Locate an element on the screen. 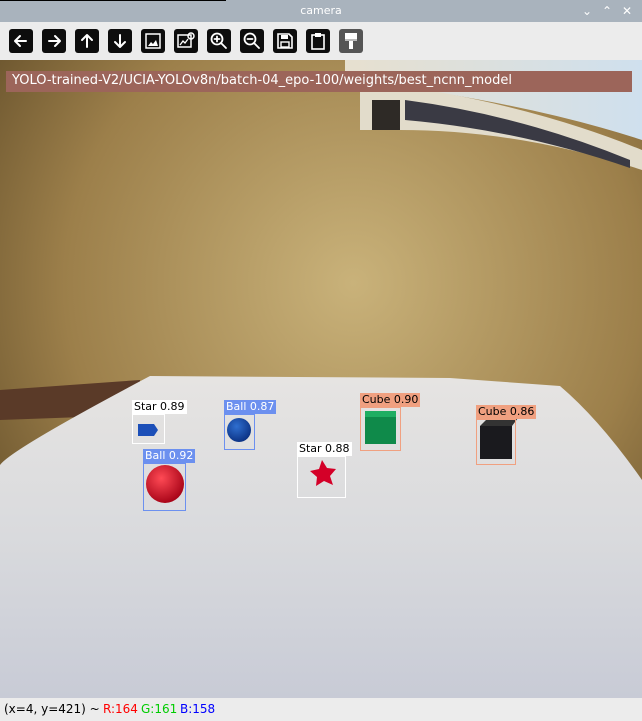 The image size is (642, 721). toolbar is located at coordinates (321, 41).